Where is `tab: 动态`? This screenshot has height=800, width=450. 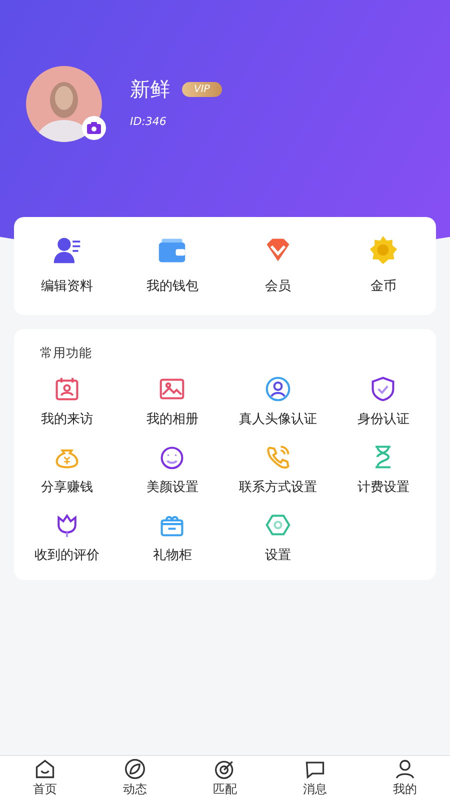 tab: 动态 is located at coordinates (135, 778).